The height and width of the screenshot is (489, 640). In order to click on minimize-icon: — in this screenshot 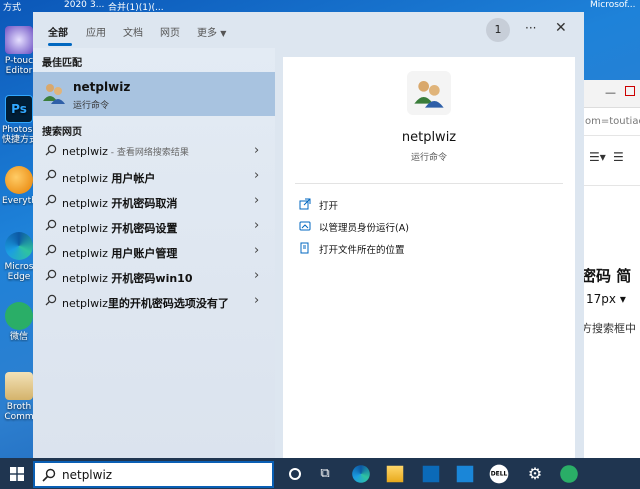, I will do `click(610, 92)`.